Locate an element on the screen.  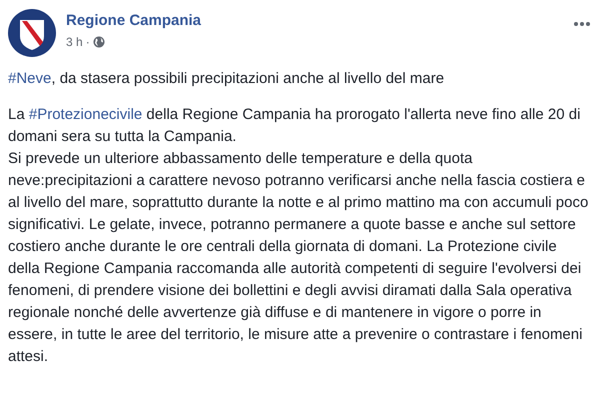
coat-of-arms-logo is located at coordinates (32, 33).